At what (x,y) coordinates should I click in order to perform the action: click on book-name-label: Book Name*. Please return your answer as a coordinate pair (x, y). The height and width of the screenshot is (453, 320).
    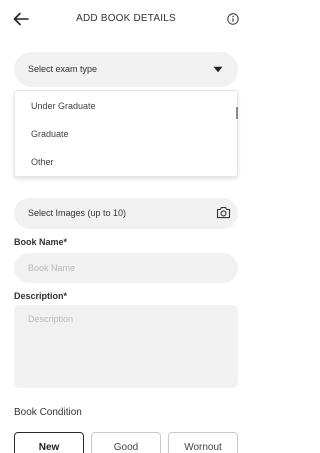
    Looking at the image, I should click on (41, 242).